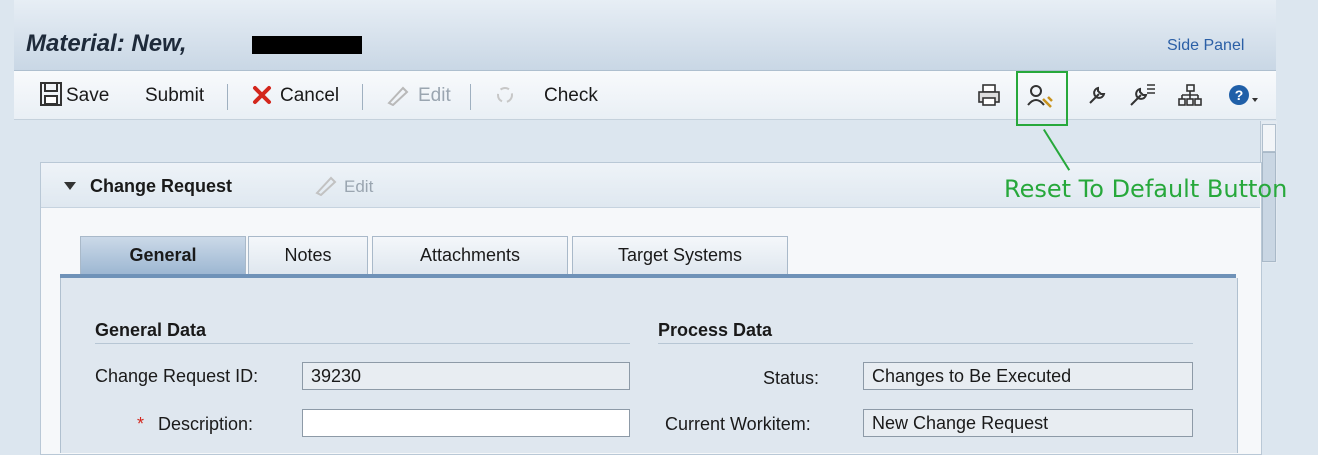  I want to click on save-icon, so click(51, 96).